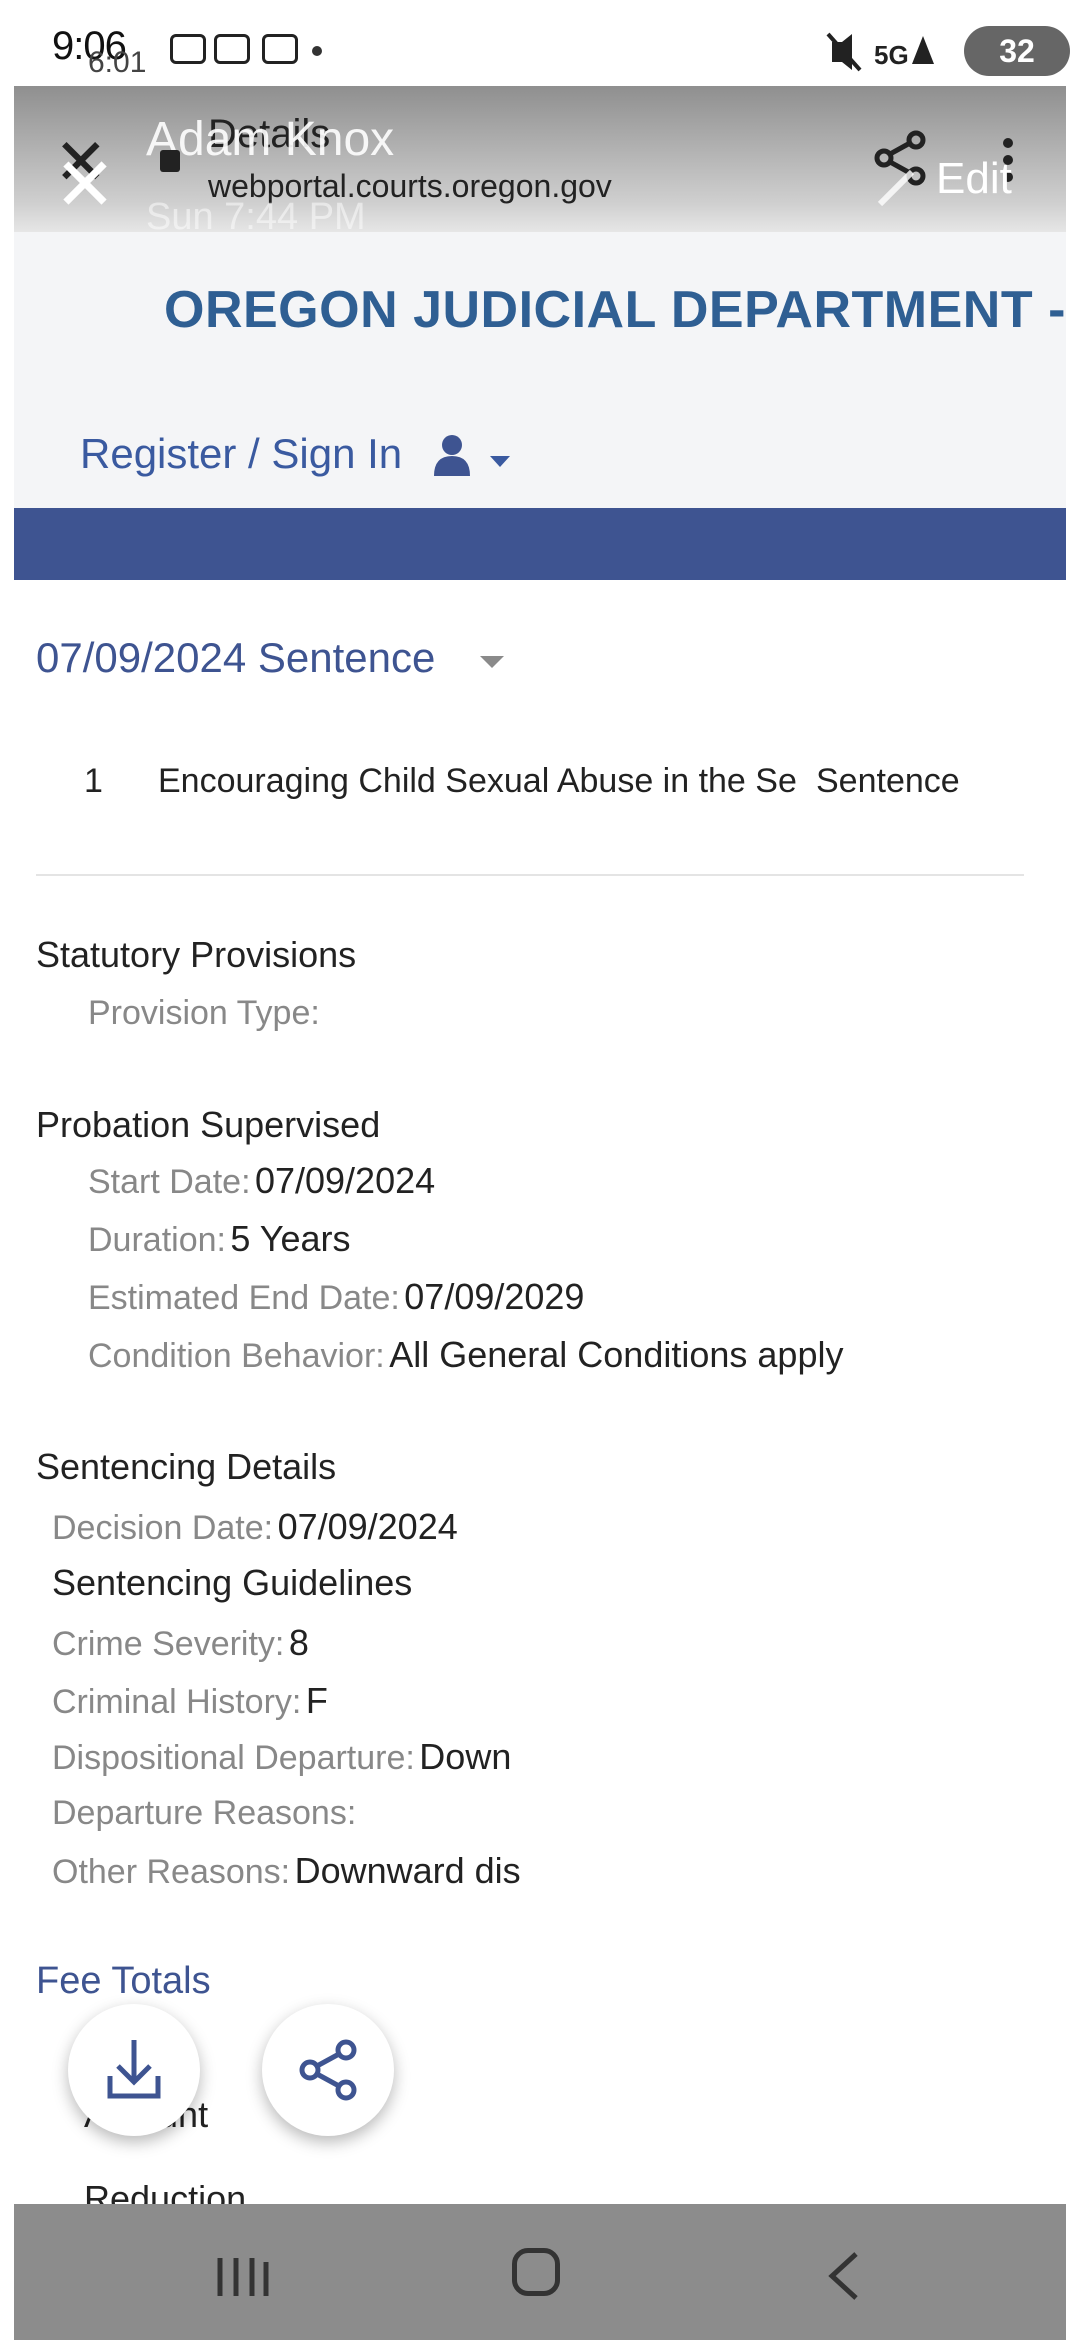  Describe the element at coordinates (1017, 51) in the screenshot. I see `battery-indicator: 32` at that location.